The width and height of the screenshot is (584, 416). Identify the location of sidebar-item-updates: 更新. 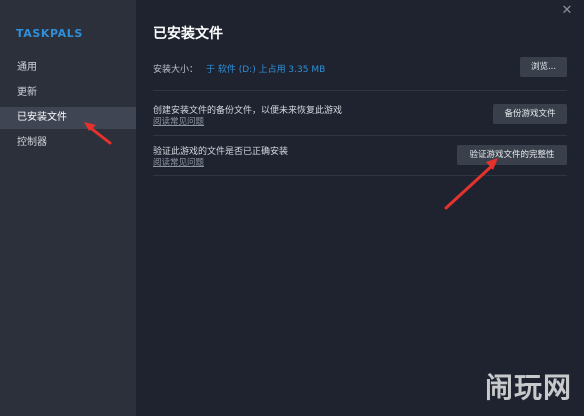
(68, 93).